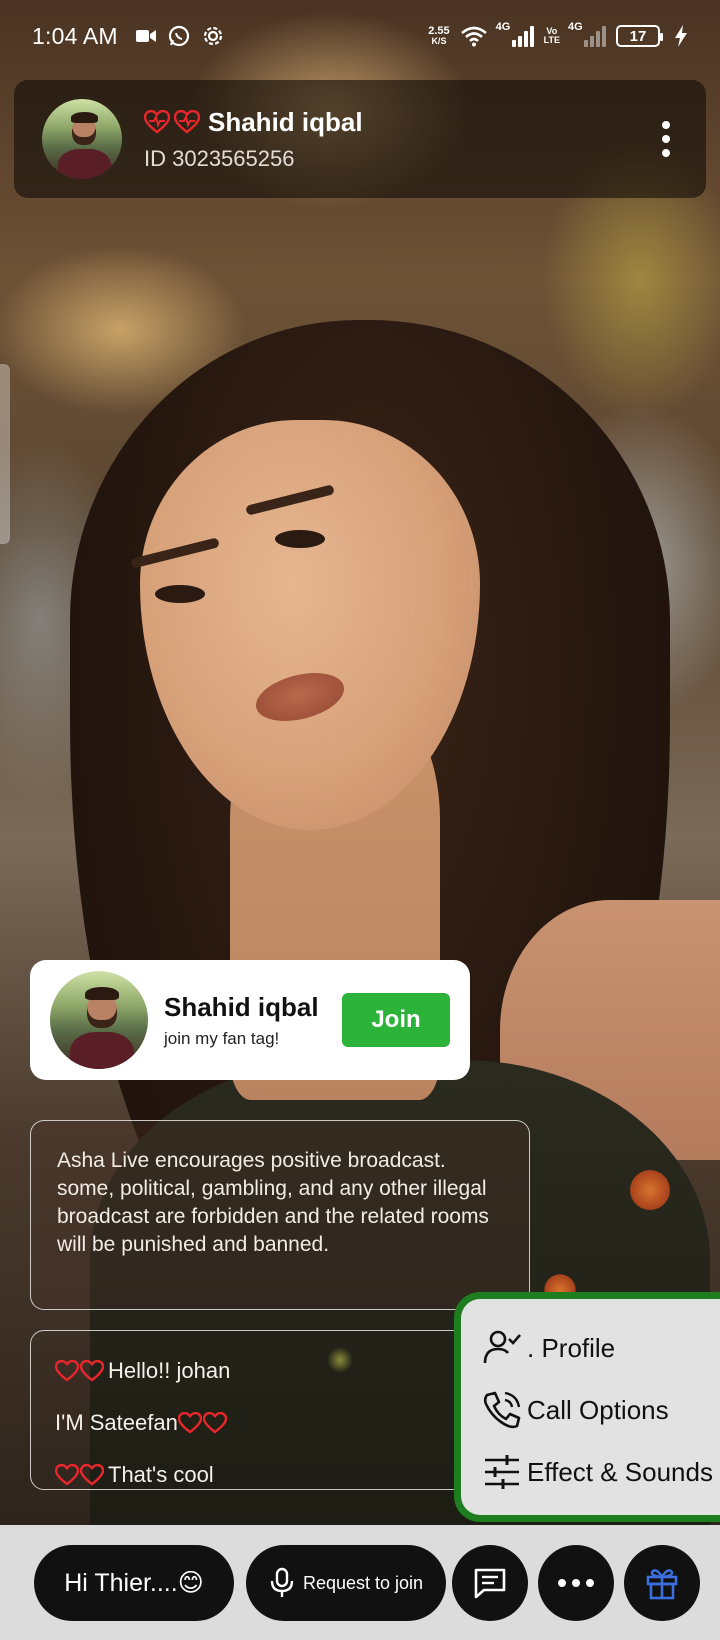  I want to click on chat-message-text: Hello!! johan, so click(169, 1370).